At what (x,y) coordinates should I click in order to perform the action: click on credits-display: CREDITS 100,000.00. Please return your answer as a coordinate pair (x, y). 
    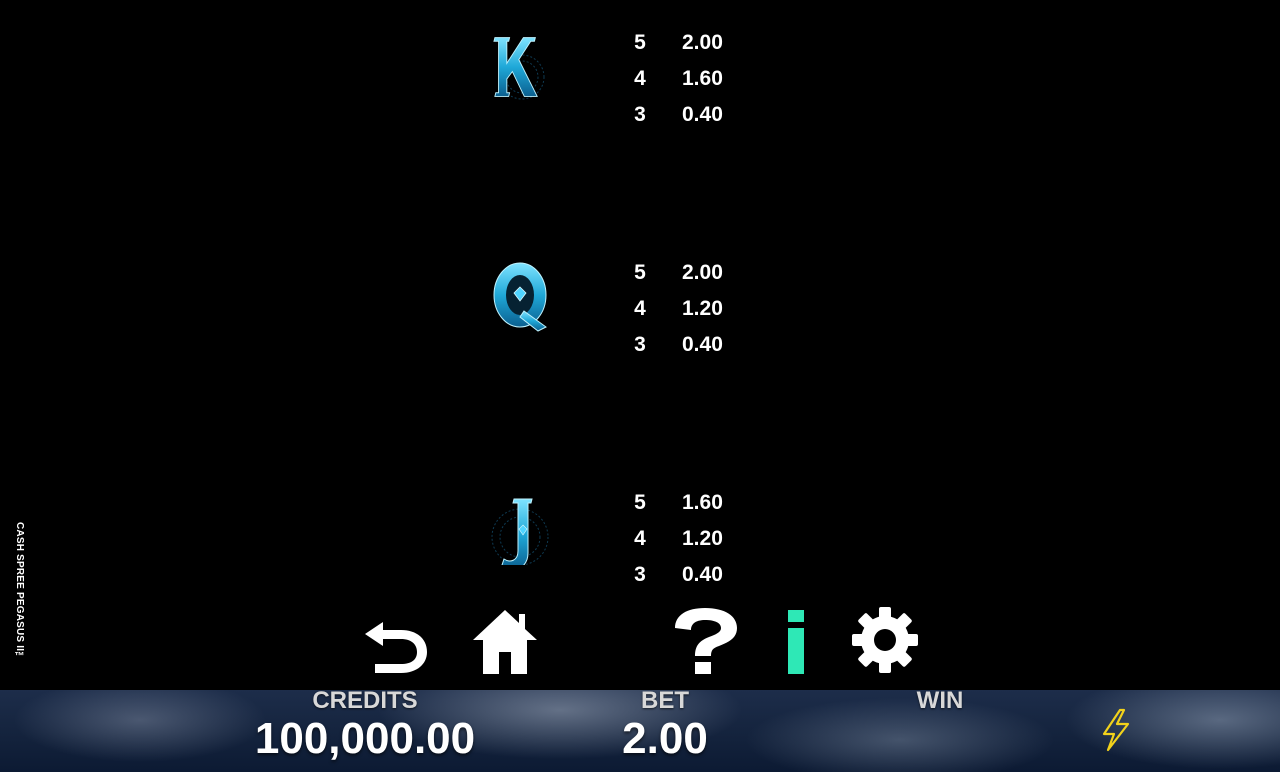
    Looking at the image, I should click on (365, 725).